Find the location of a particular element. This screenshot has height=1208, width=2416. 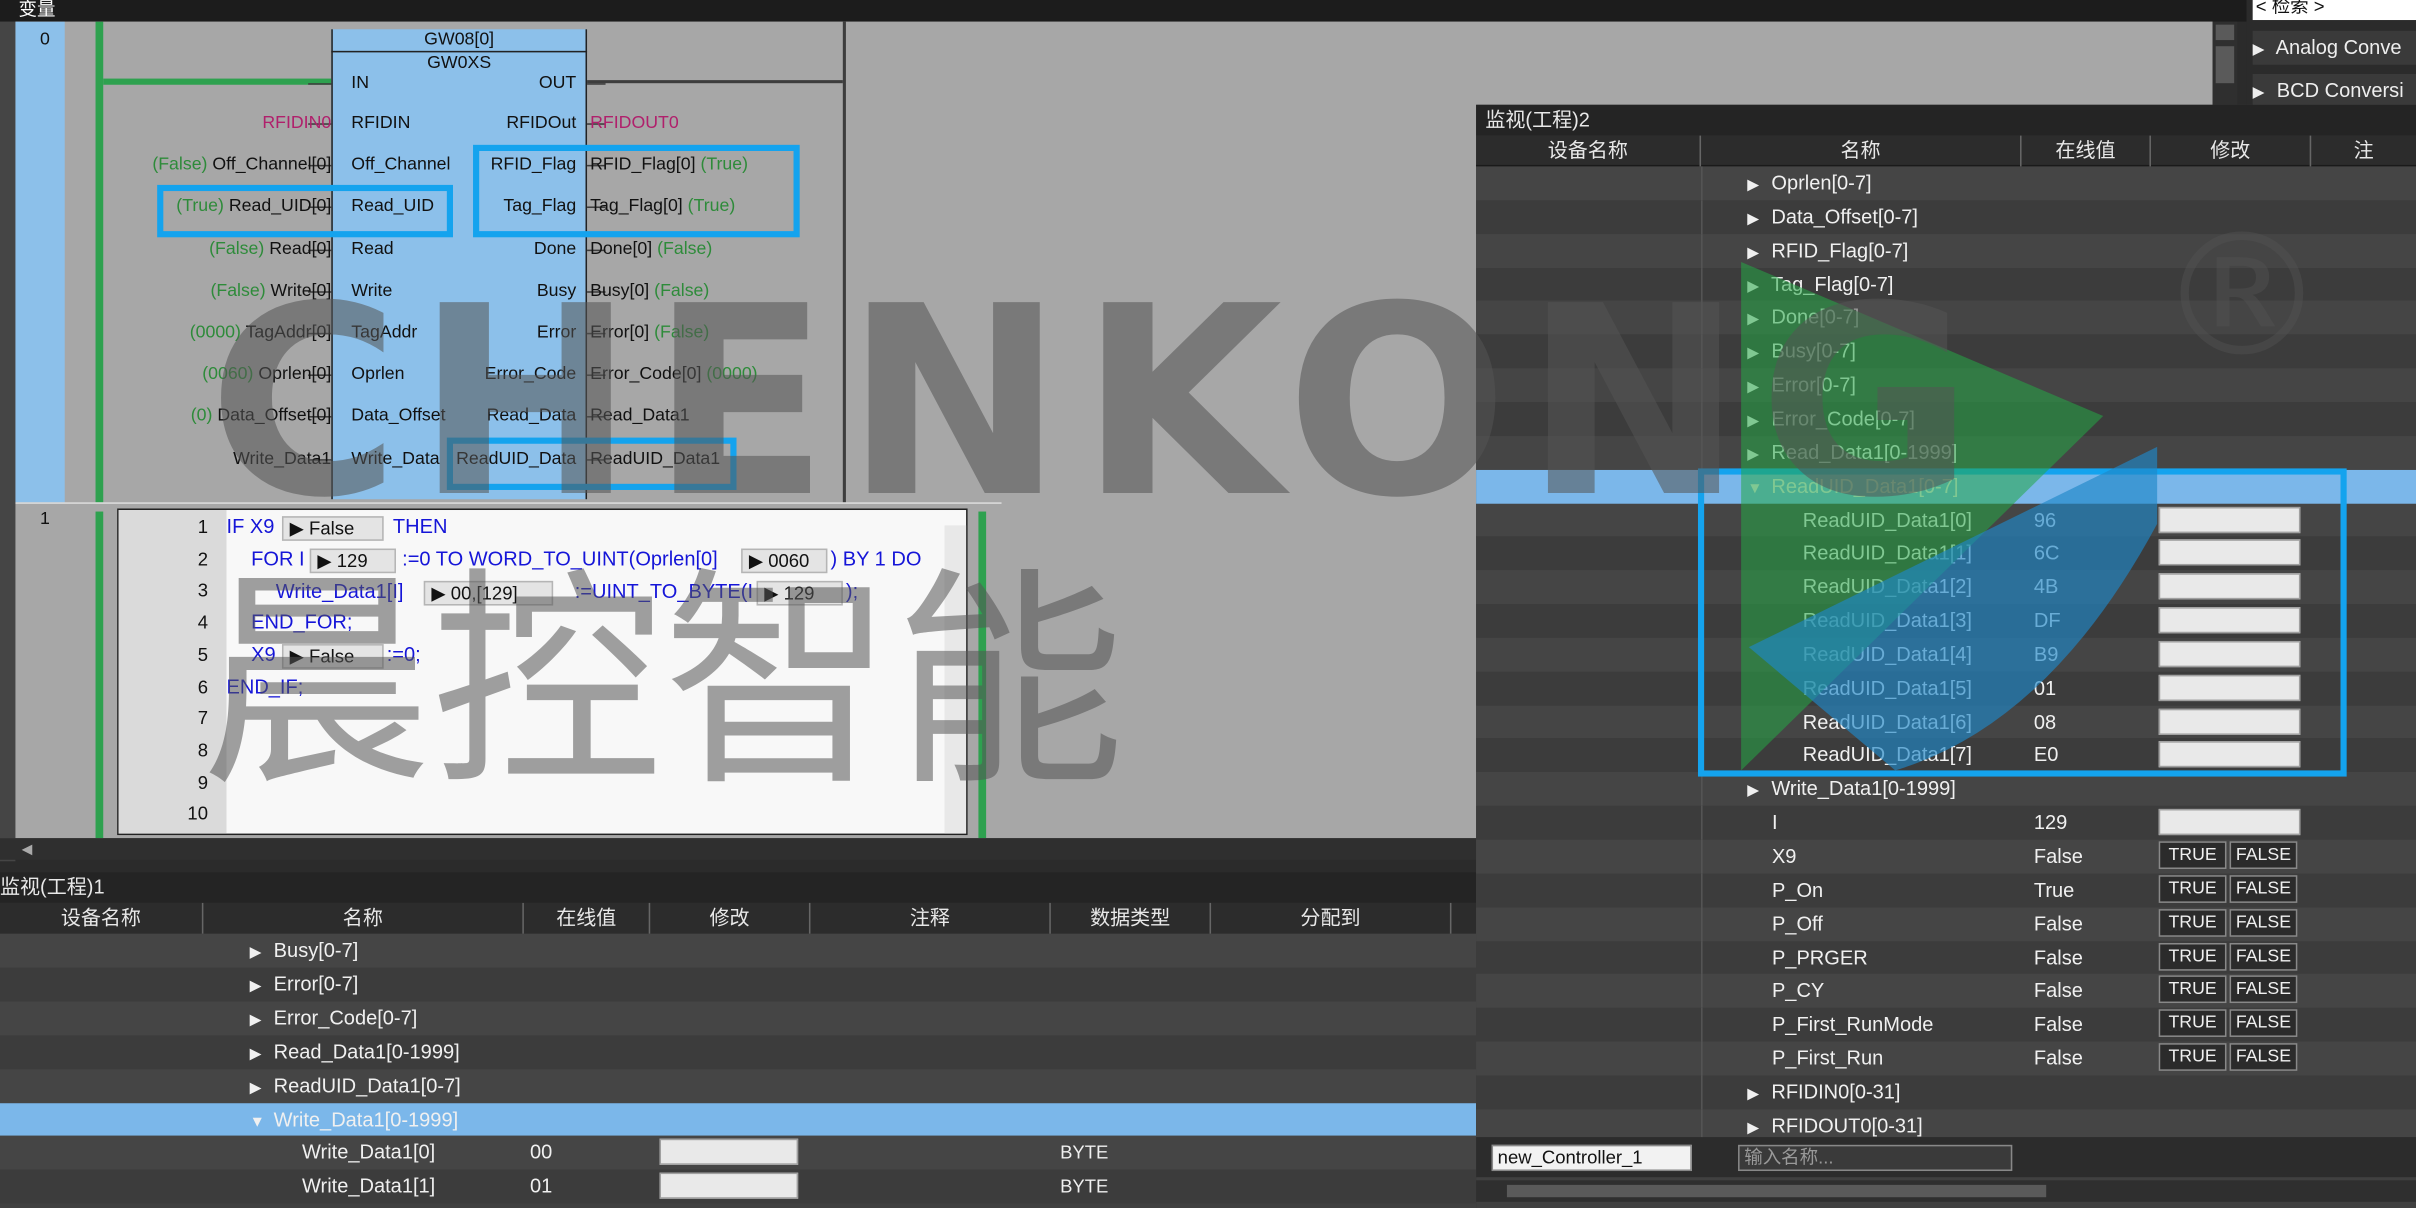

inline-value-x9-2: ▶ False is located at coordinates (332, 656).